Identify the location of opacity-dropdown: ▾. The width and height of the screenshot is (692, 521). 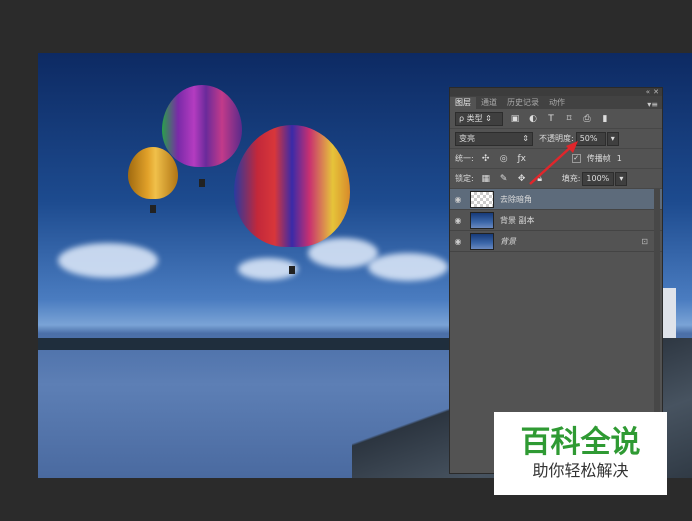
(612, 138).